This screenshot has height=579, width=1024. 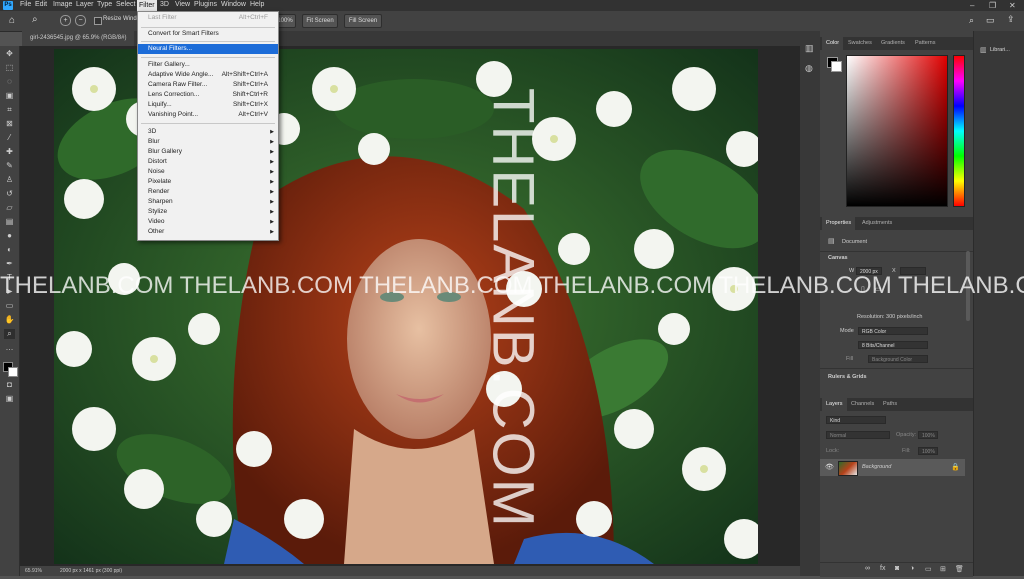 What do you see at coordinates (125, 4) in the screenshot?
I see `menu-select: Select` at bounding box center [125, 4].